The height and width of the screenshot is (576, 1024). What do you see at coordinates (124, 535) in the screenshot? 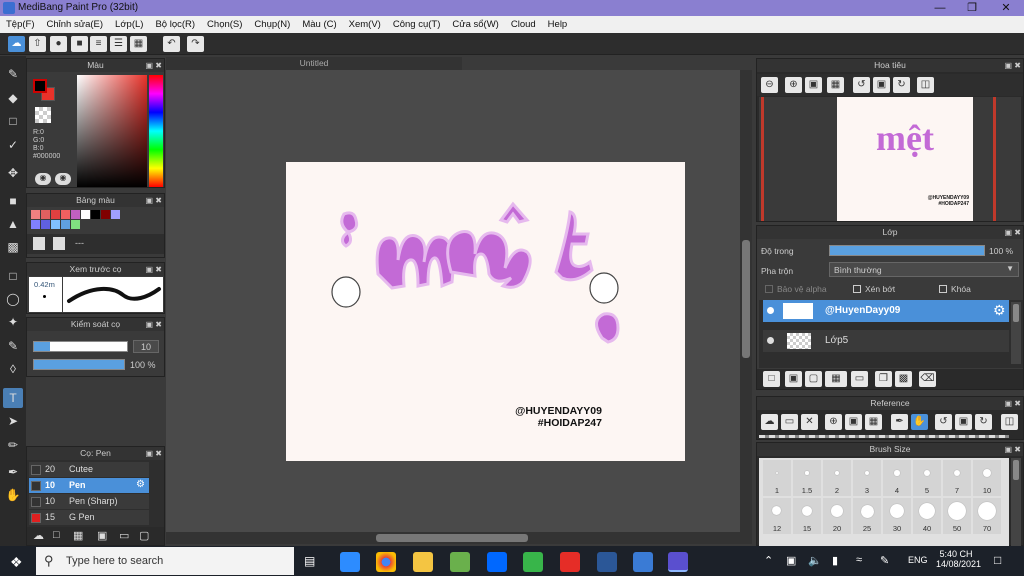
I see `brush-folder-icon: ▭` at bounding box center [124, 535].